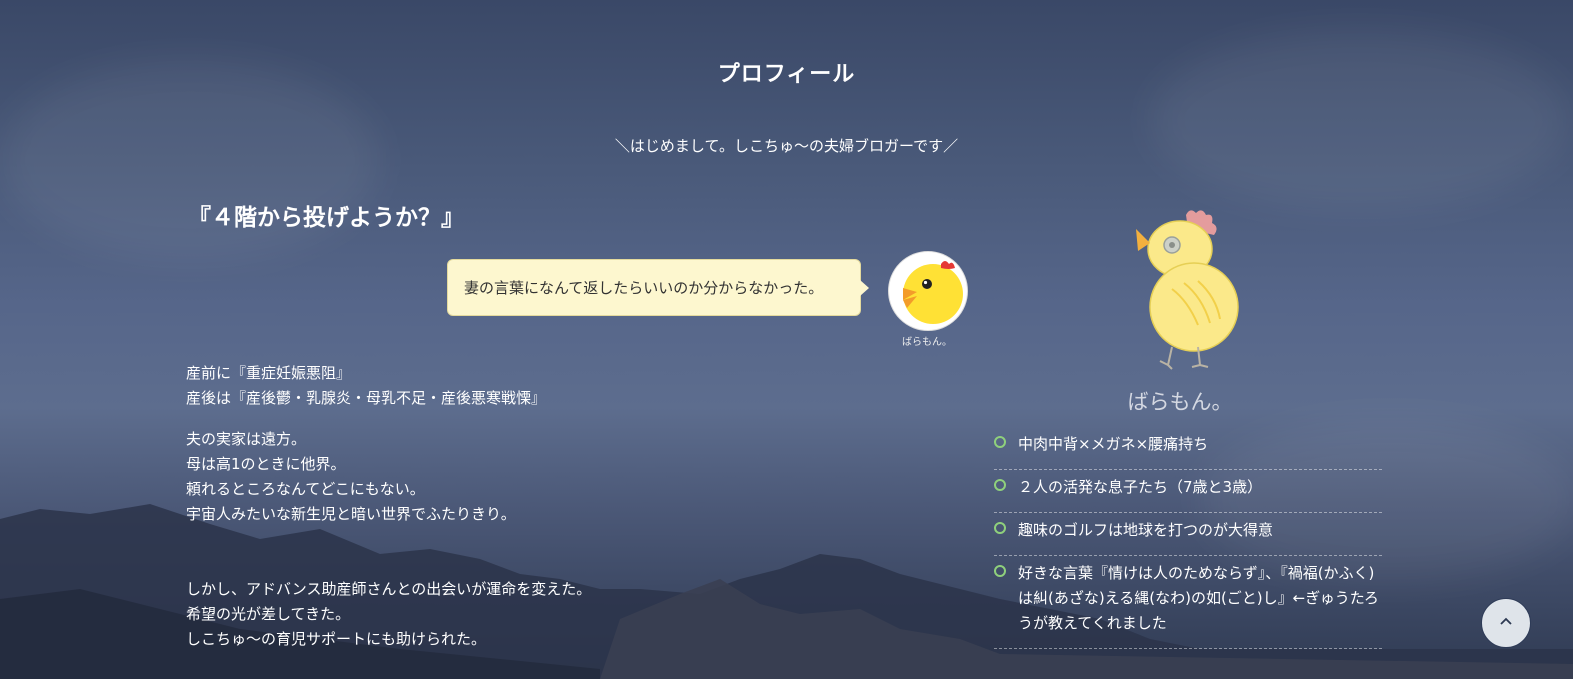 This screenshot has width=1573, height=679. I want to click on list-item: 中肉中背×メガネ×腰痛持ち, so click(1188, 448).